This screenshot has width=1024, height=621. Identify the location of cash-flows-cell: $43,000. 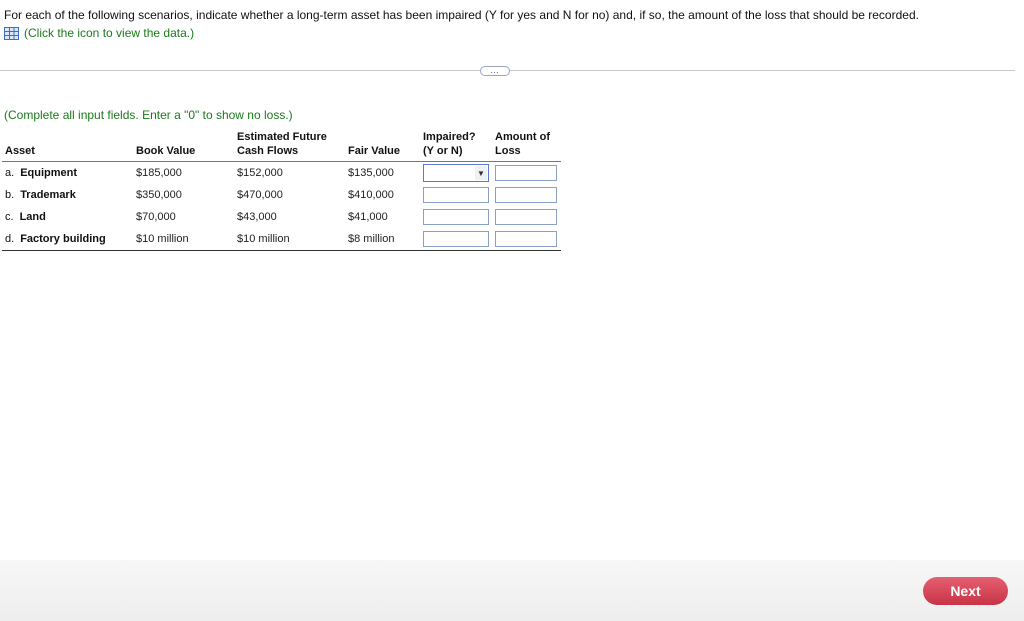
(257, 217).